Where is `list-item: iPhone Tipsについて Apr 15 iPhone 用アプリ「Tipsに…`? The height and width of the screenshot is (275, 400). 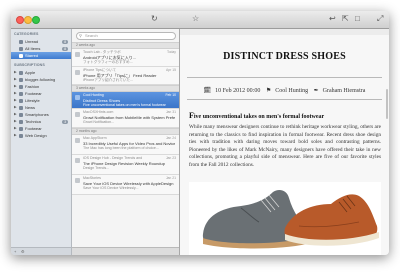
list-item: iPhone Tipsについて Apr 15 iPhone 用アプリ「Tipsに… is located at coordinates (125, 76).